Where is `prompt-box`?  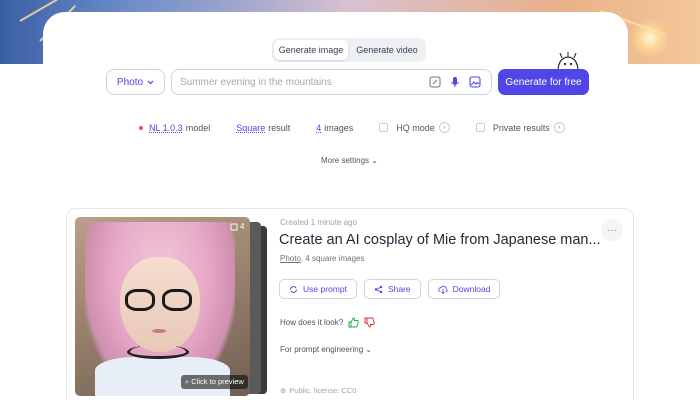
prompt-box is located at coordinates (331, 82).